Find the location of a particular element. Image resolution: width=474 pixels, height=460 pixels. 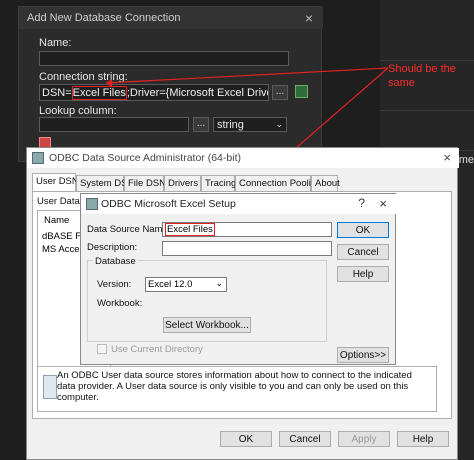

apply-button: Apply is located at coordinates (364, 439).